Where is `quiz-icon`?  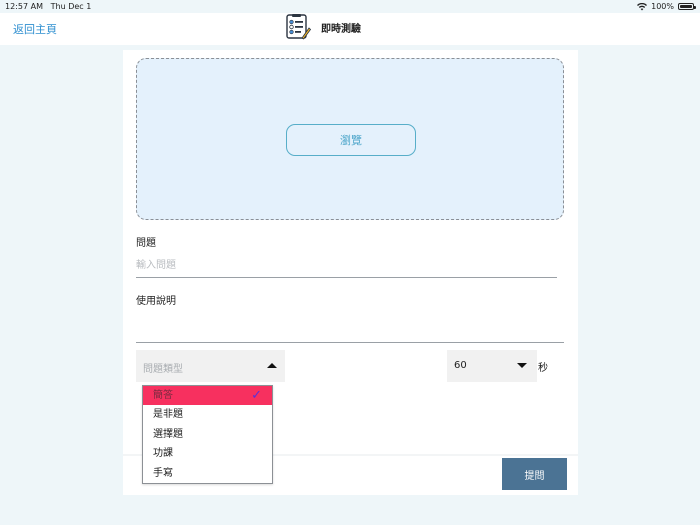 quiz-icon is located at coordinates (298, 27).